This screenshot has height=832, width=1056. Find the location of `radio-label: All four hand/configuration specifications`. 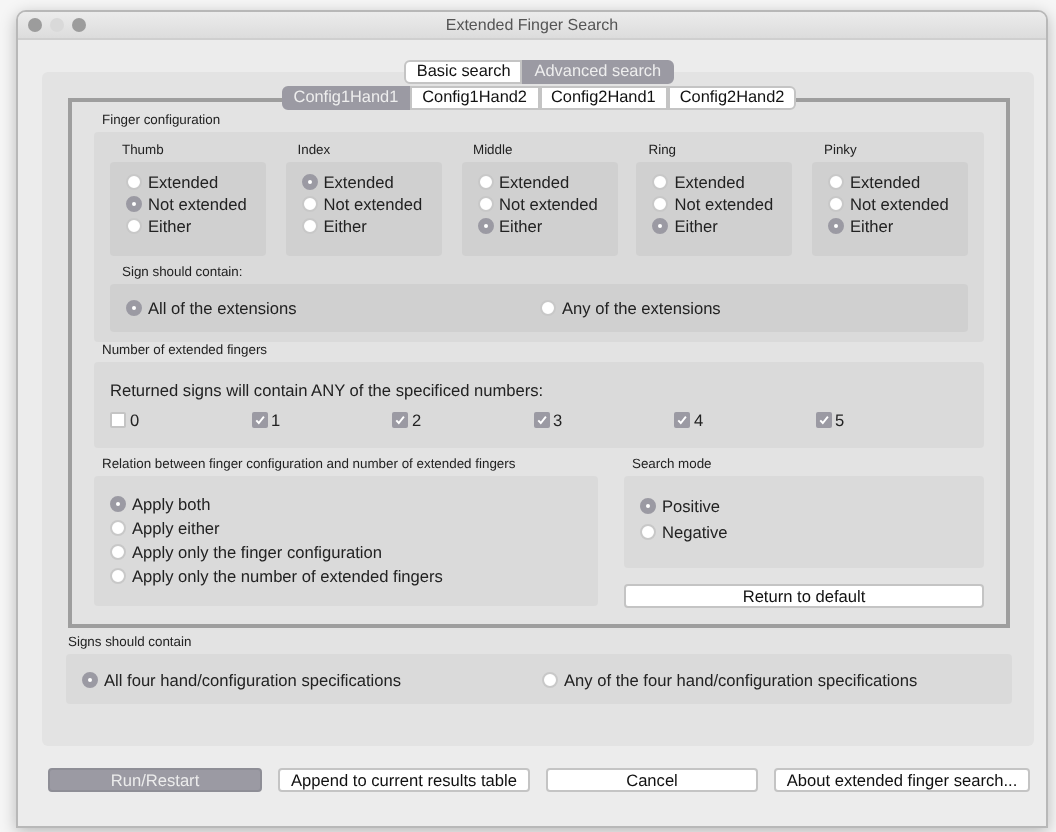

radio-label: All four hand/configuration specifications is located at coordinates (253, 679).